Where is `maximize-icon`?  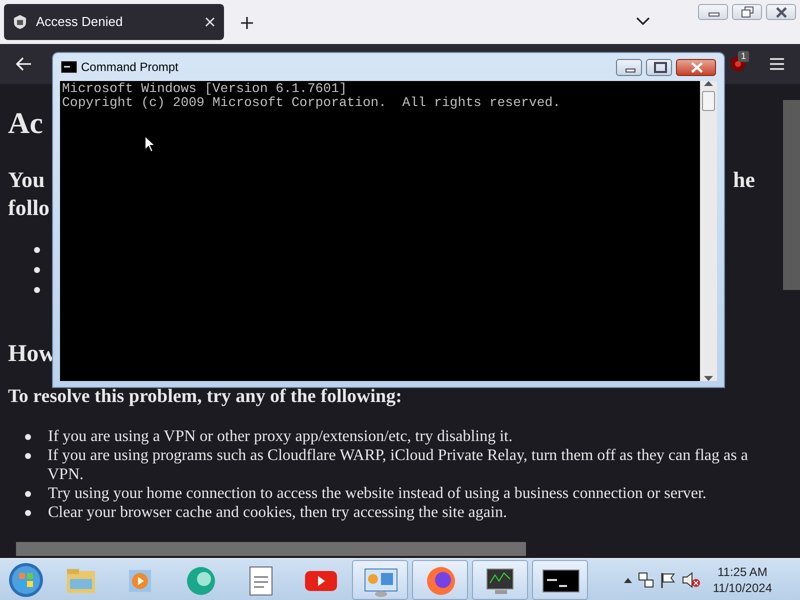
maximize-icon is located at coordinates (660, 67).